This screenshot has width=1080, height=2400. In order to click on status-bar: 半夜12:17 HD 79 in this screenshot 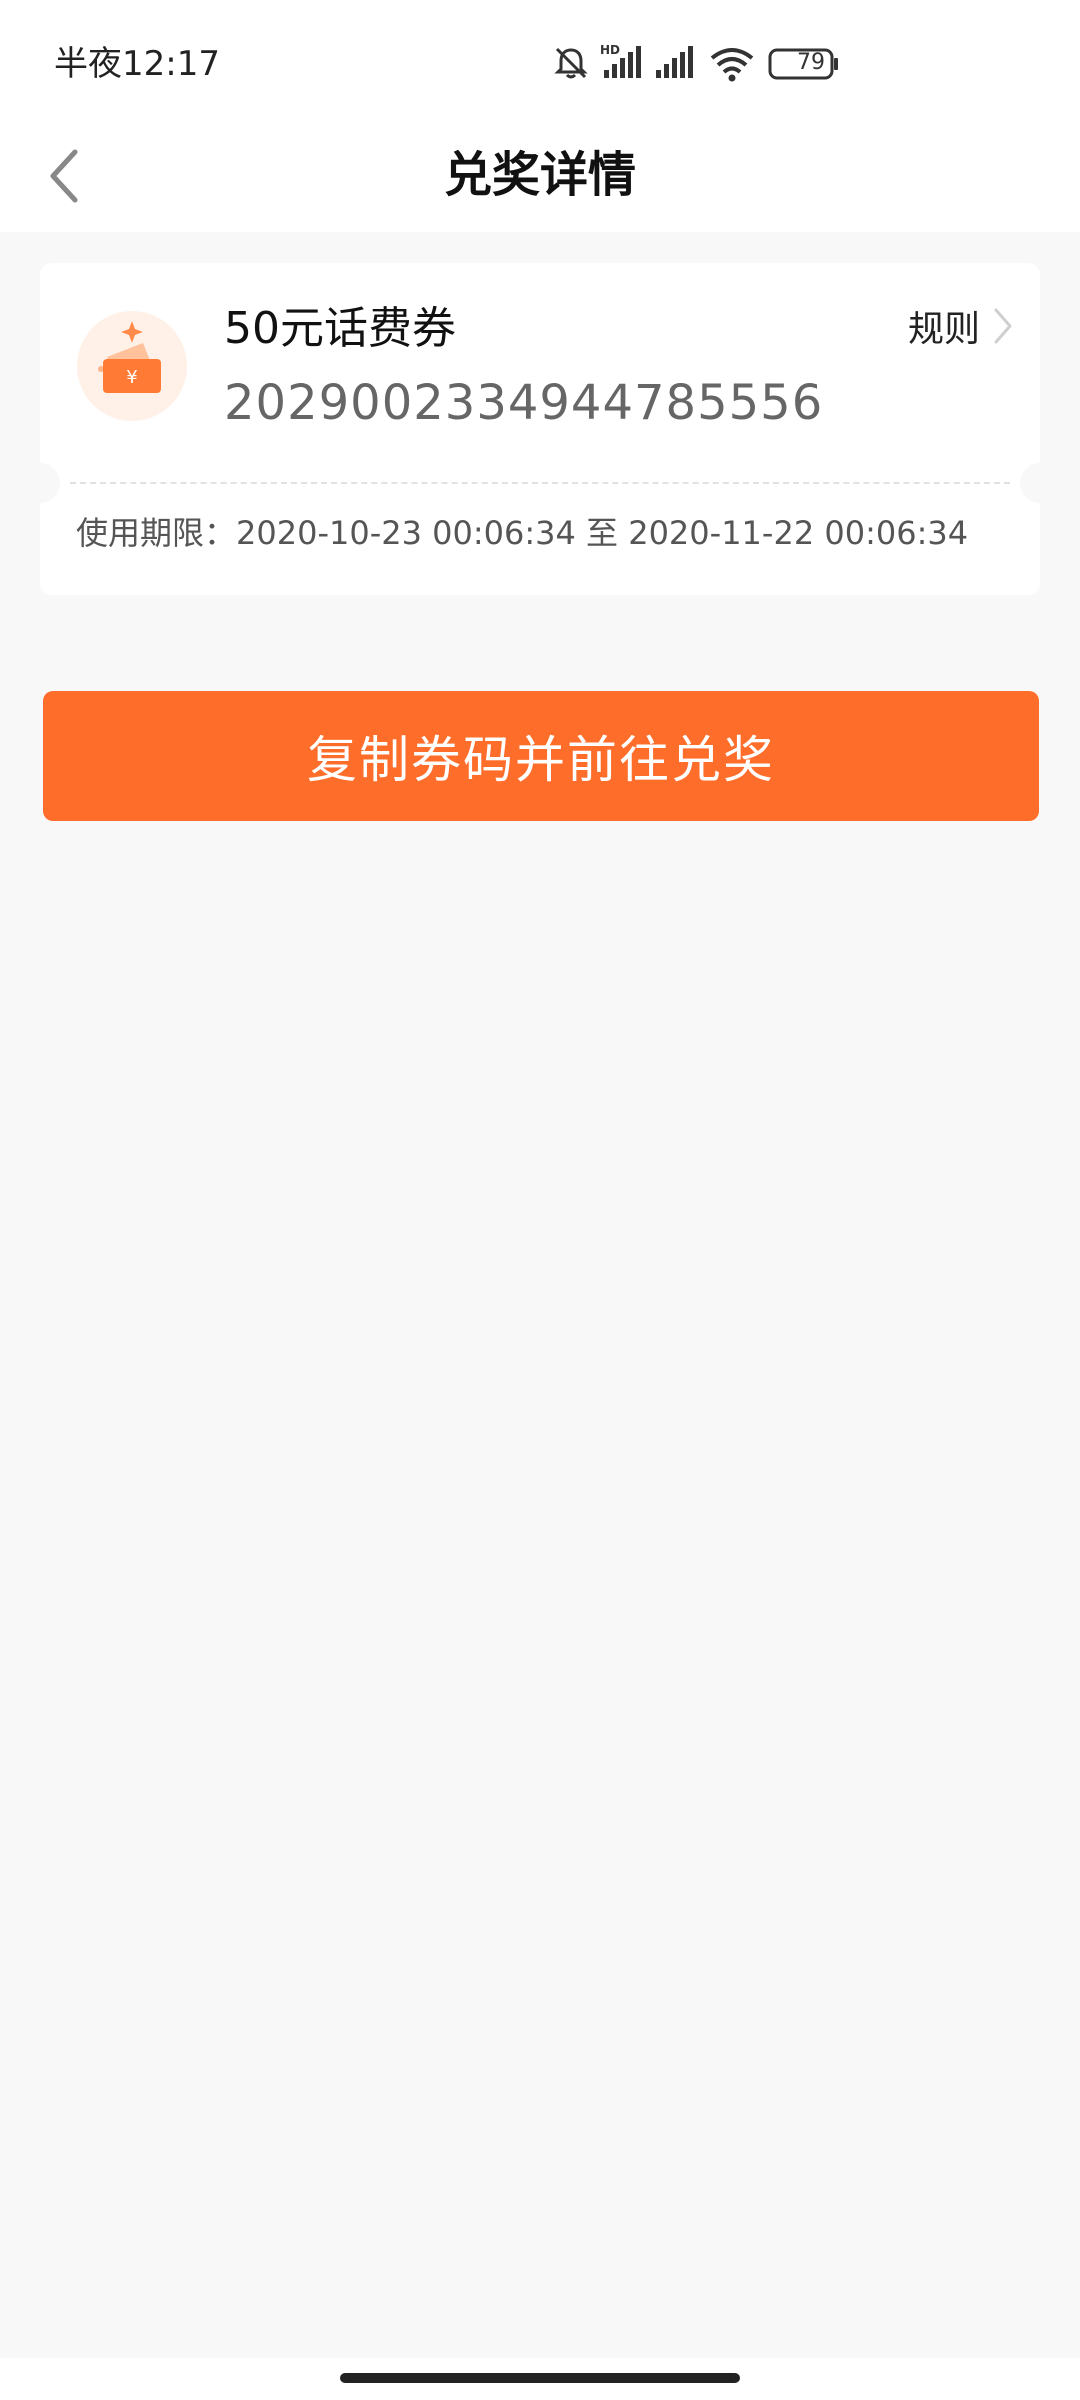, I will do `click(540, 60)`.